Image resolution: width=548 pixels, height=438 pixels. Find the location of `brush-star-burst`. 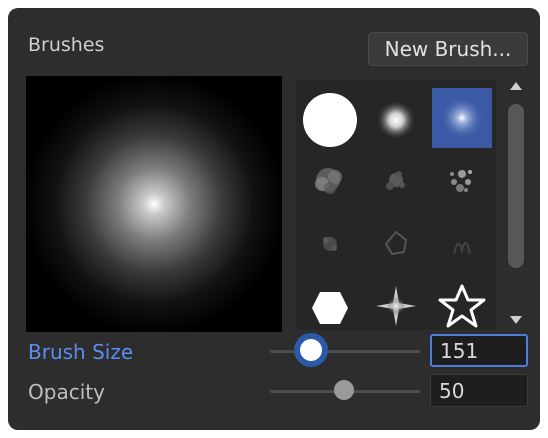

brush-star-burst is located at coordinates (396, 303).